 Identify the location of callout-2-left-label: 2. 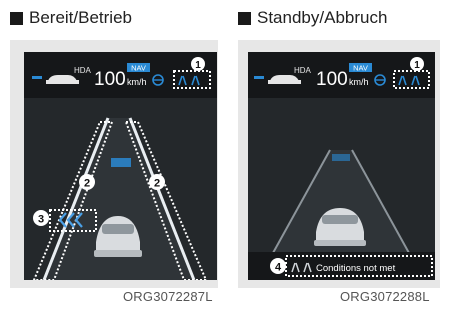
(87, 184).